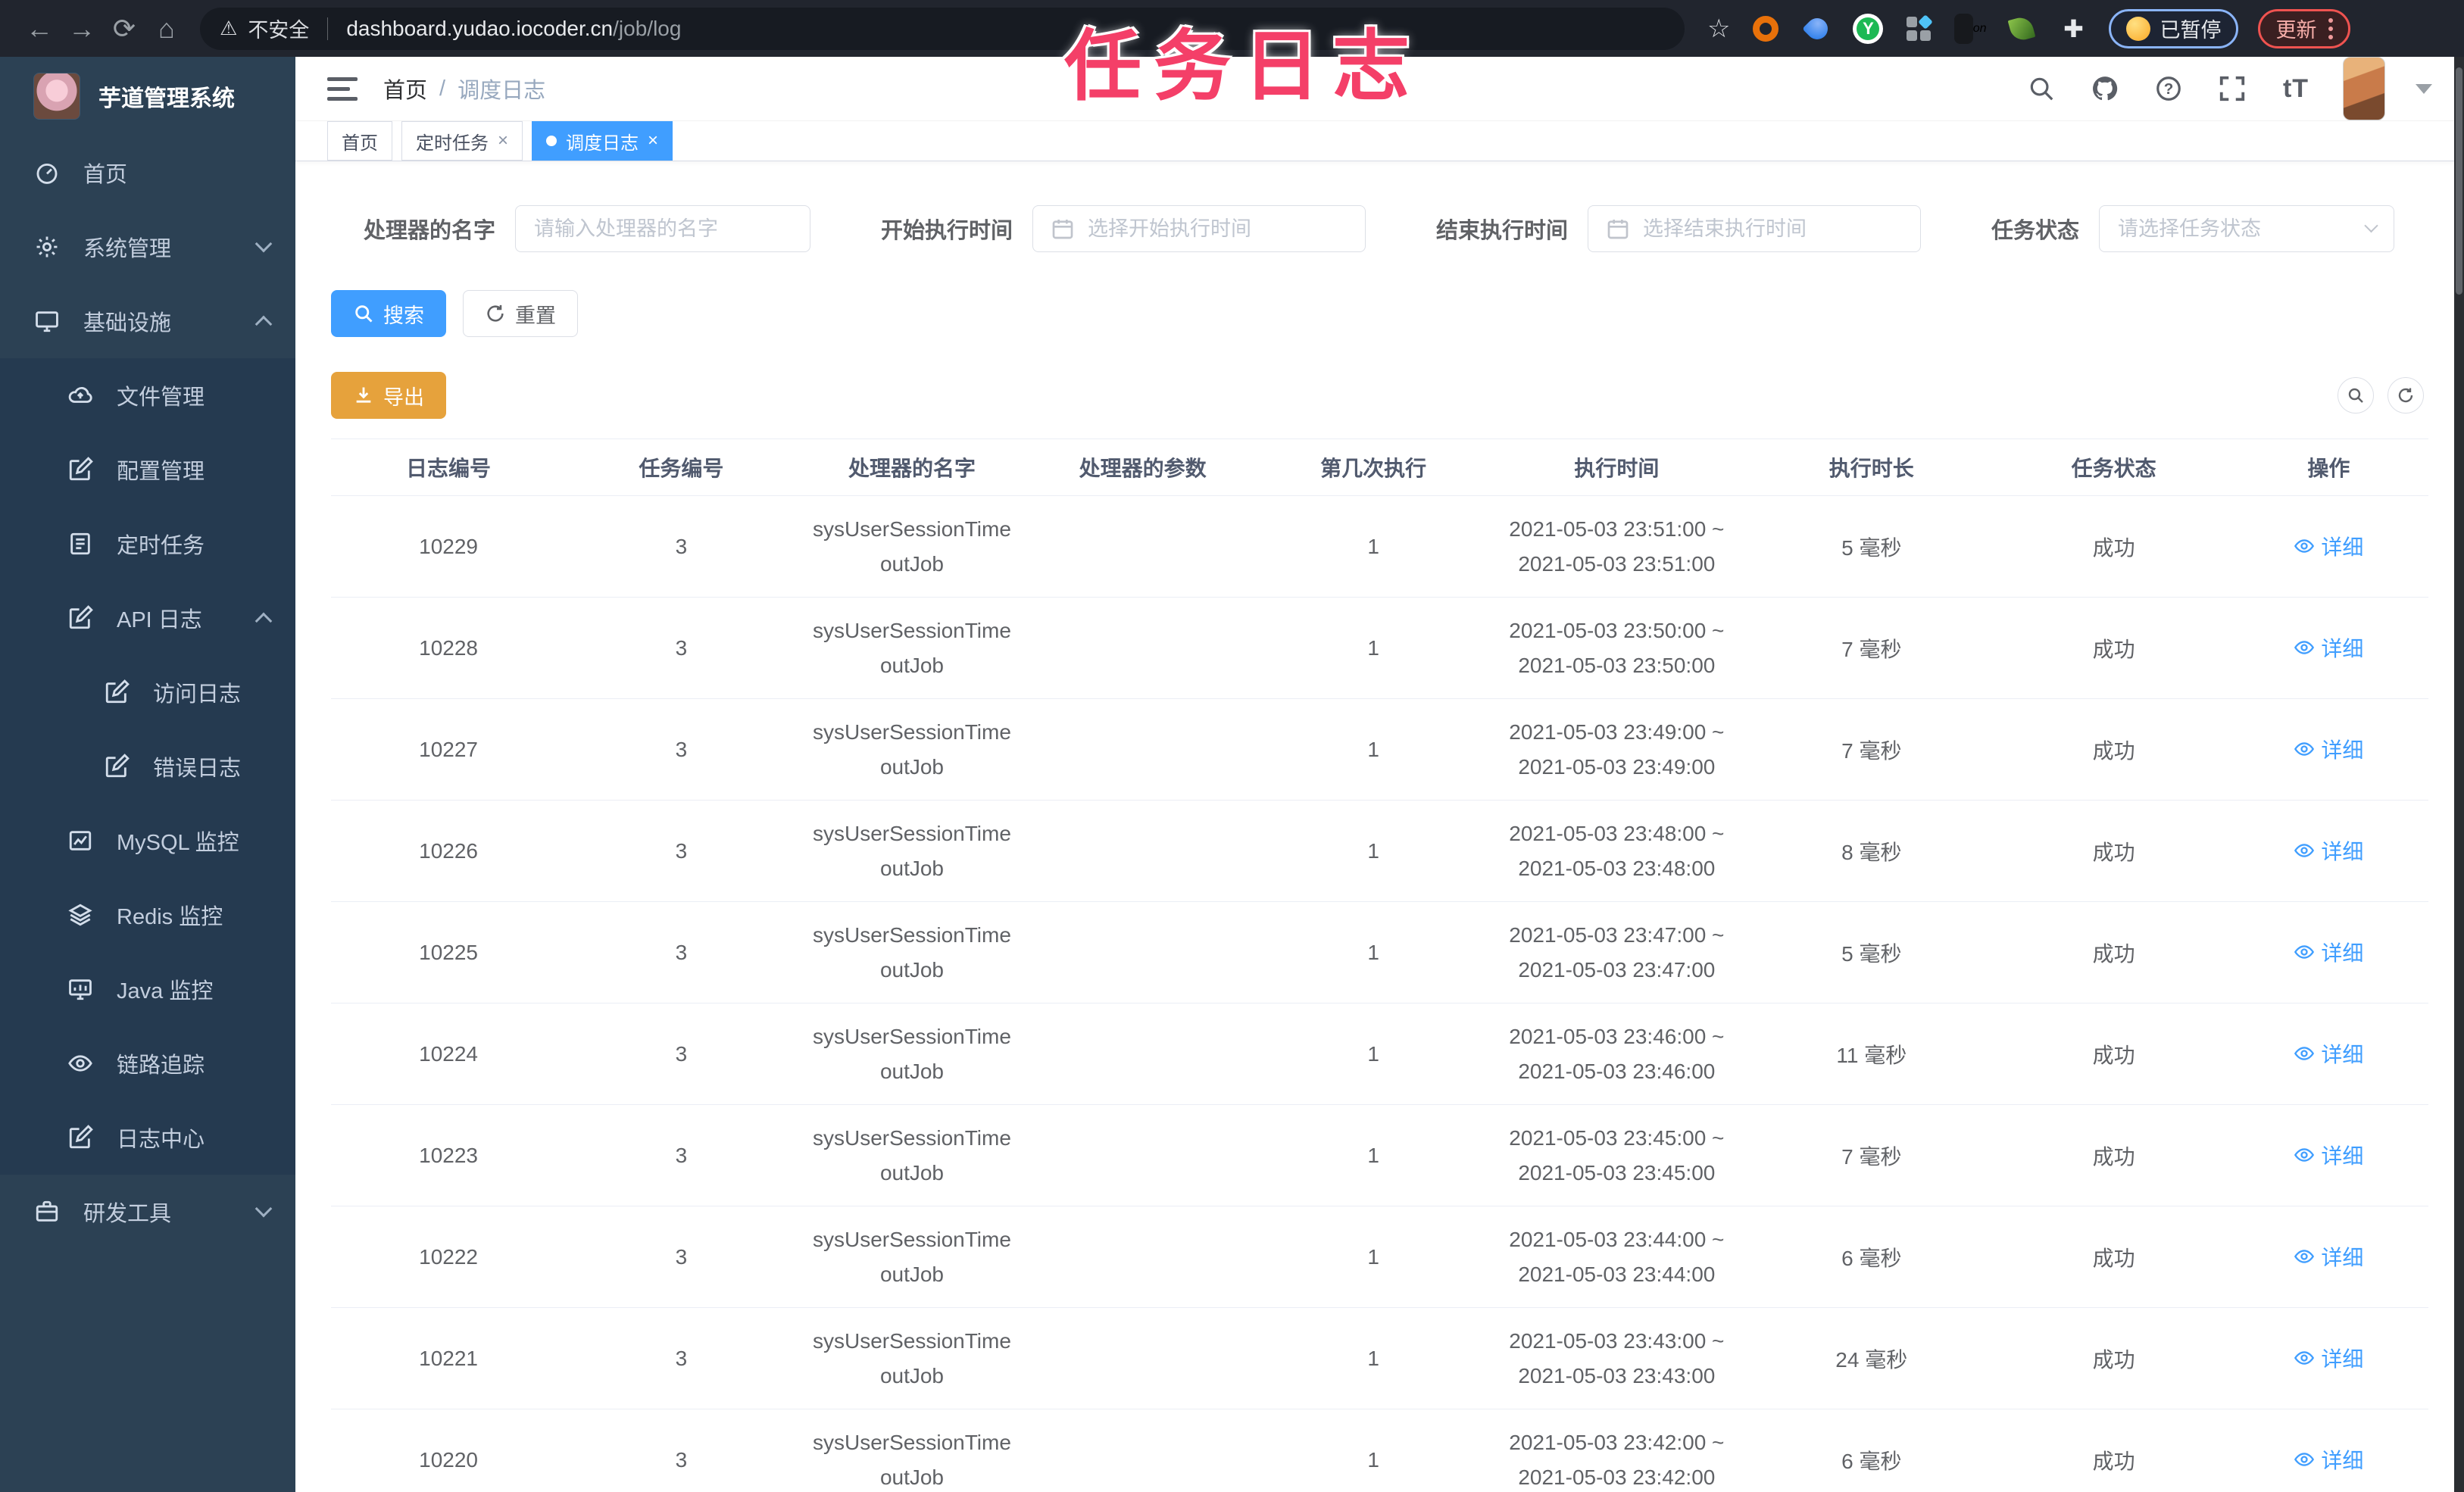 Image resolution: width=2464 pixels, height=1492 pixels. I want to click on avatar-caret-icon, so click(2424, 88).